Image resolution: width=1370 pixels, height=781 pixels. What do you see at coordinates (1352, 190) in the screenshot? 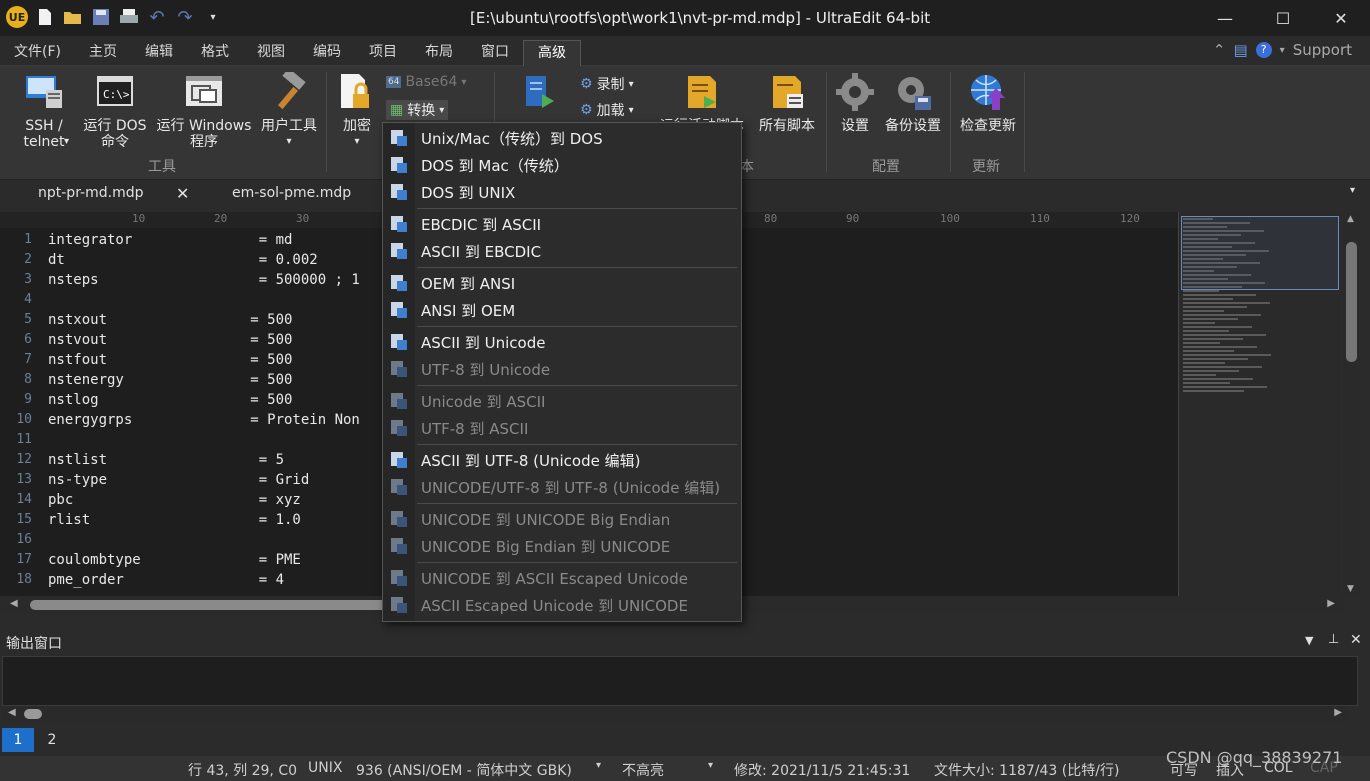
I see `tab-list-dropdown-icon: ▾` at bounding box center [1352, 190].